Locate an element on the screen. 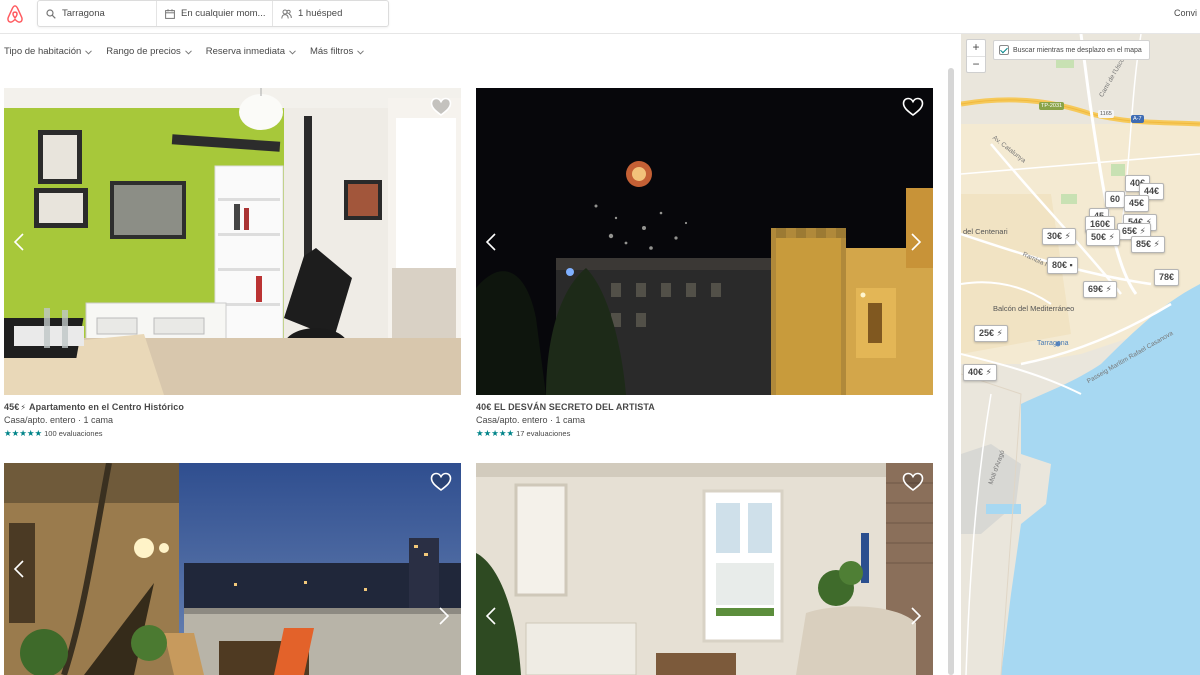 Image resolution: width=1200 pixels, height=675 pixels. price-pin: 80€ ▪ is located at coordinates (1062, 265).